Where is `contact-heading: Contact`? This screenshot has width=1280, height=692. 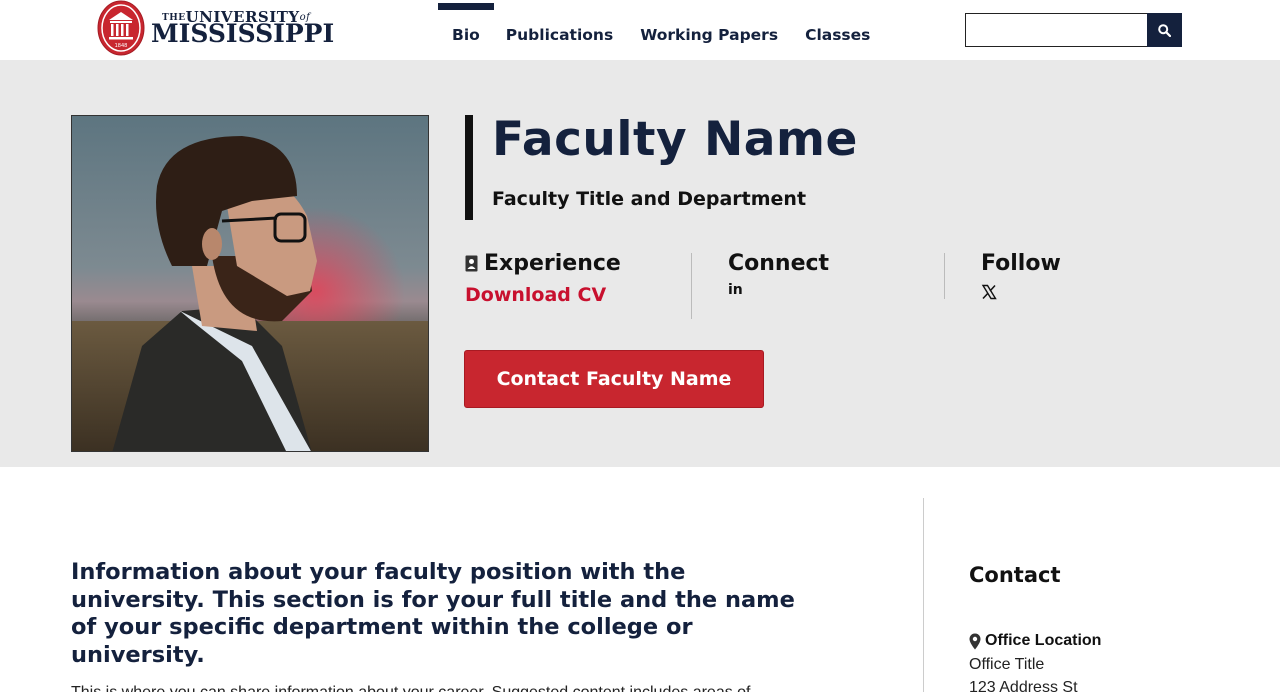
contact-heading: Contact is located at coordinates (1015, 575).